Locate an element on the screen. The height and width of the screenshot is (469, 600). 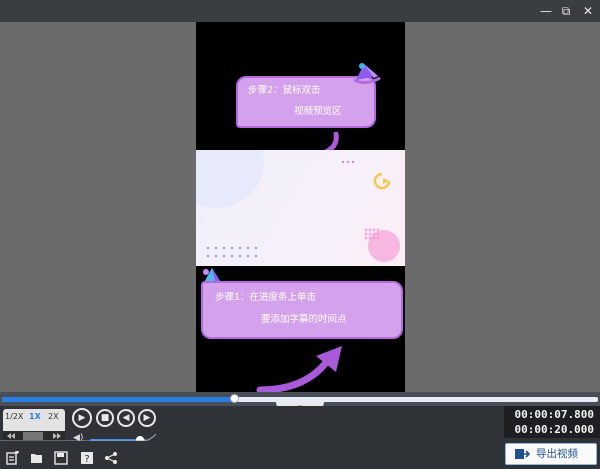
save-icon is located at coordinates (61, 458).